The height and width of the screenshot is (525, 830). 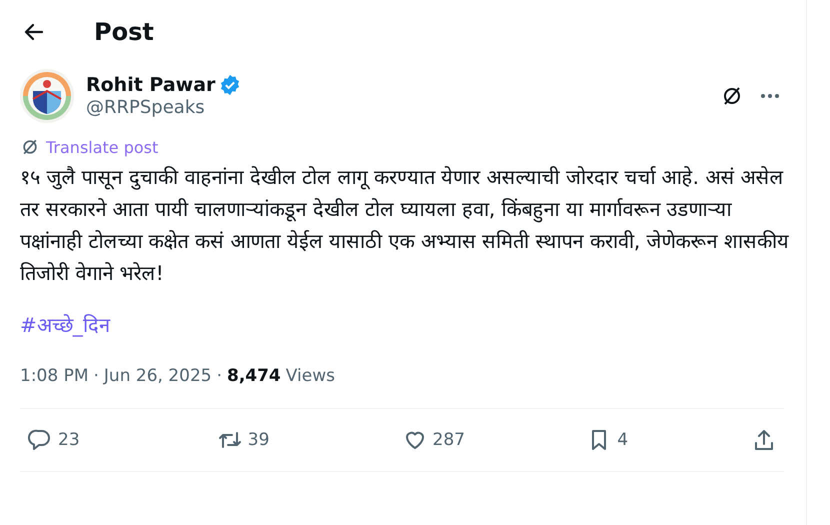 I want to click on action-count: 4, so click(x=622, y=440).